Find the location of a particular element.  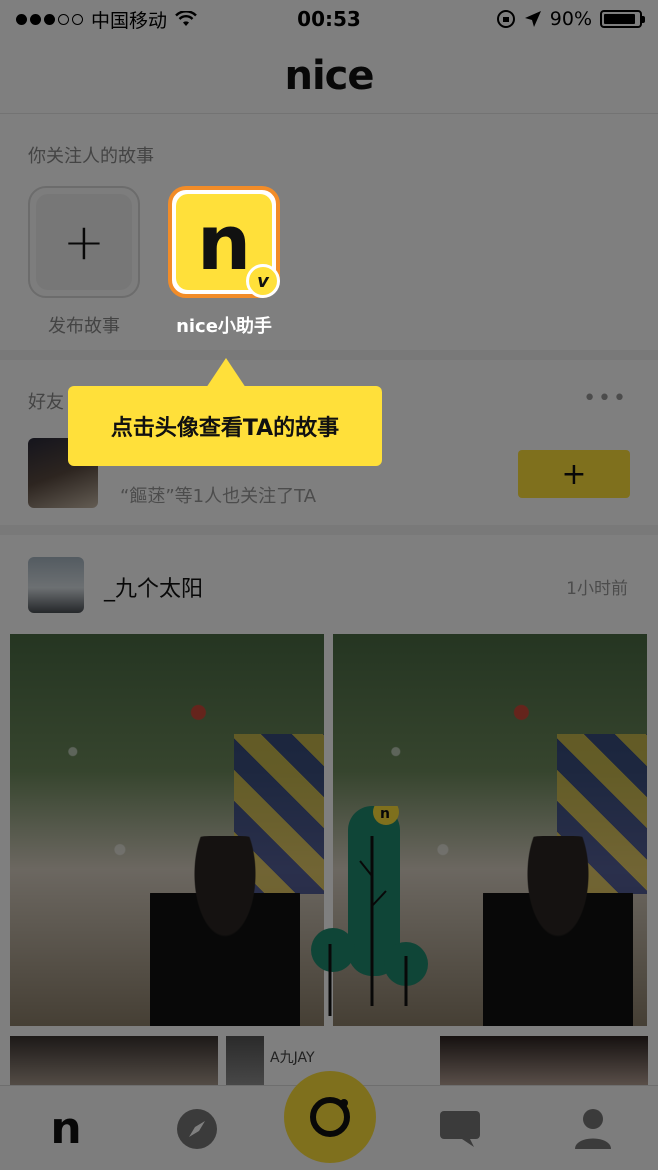

tutorial-tooltip: 点击头像查看TA的故事 is located at coordinates (225, 412).